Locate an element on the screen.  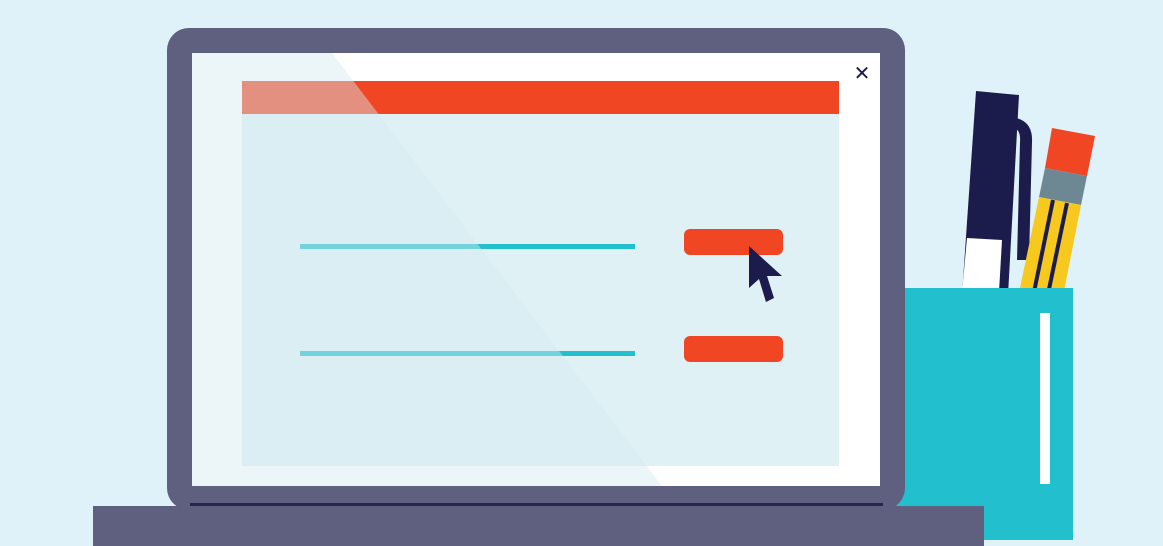
laptop-base is located at coordinates (538, 526).